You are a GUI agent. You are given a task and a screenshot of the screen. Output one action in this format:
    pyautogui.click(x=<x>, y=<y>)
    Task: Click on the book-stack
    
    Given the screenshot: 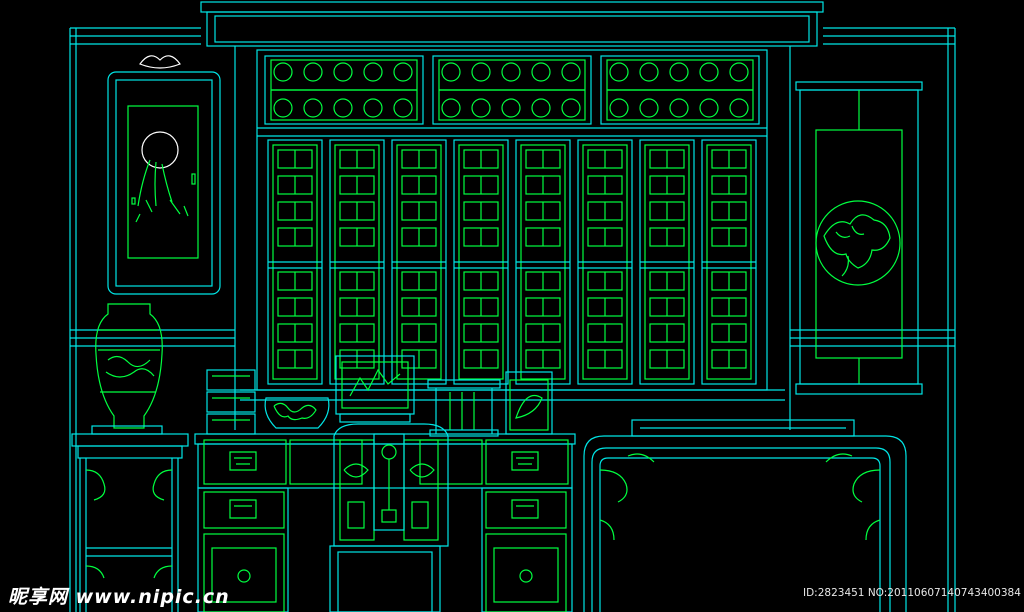 What is the action you would take?
    pyautogui.click(x=231, y=402)
    